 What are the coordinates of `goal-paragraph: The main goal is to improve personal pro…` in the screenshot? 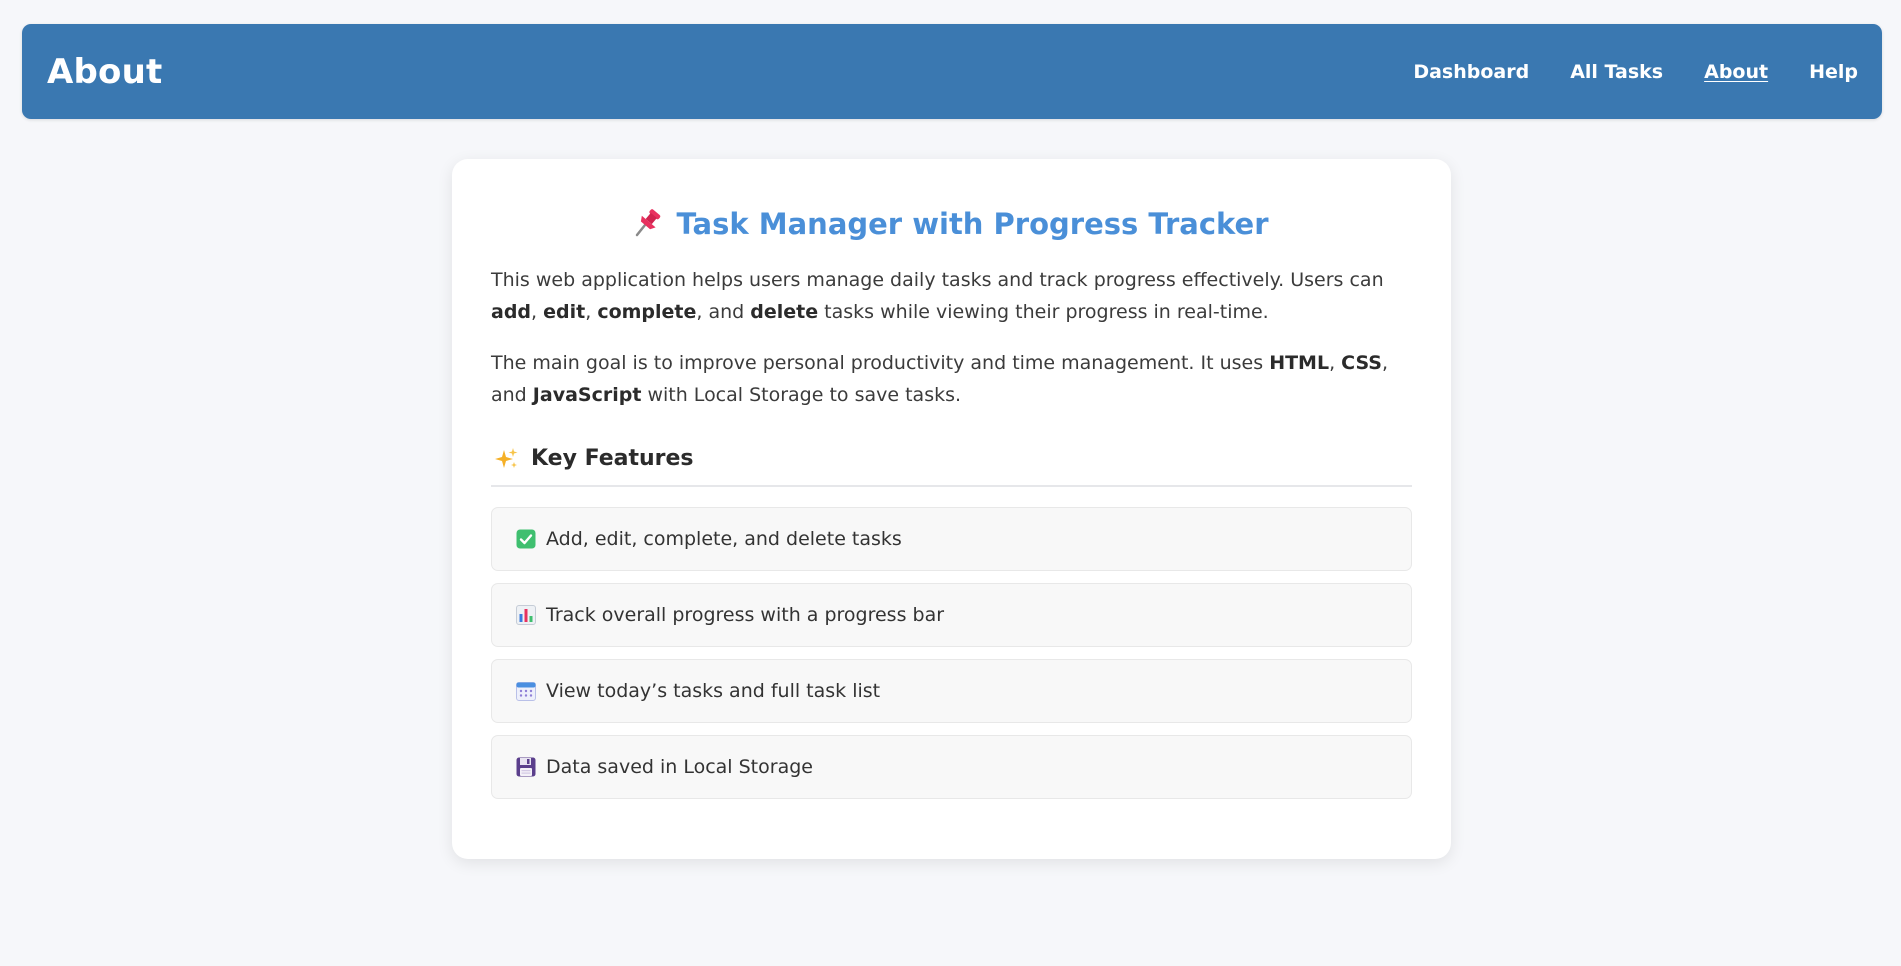 It's located at (951, 379).